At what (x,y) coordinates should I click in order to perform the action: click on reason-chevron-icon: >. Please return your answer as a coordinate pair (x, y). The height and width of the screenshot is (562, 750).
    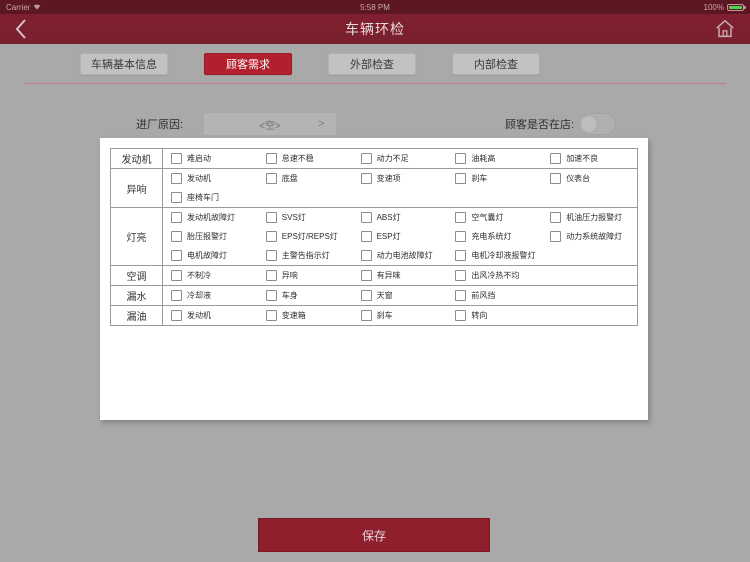
    Looking at the image, I should click on (321, 124).